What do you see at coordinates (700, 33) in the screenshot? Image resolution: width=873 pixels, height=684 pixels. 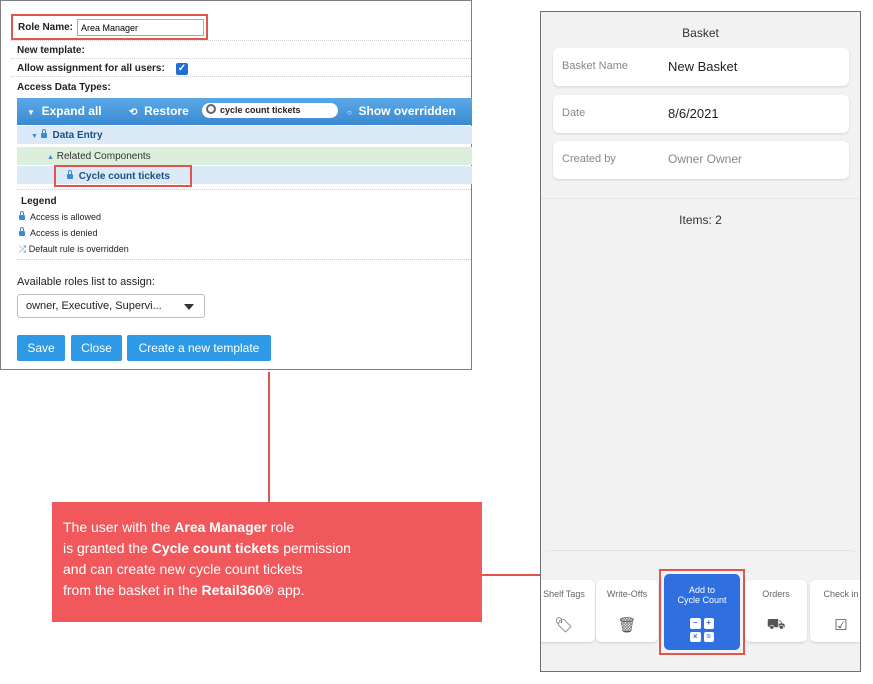 I see `page-title: Basket` at bounding box center [700, 33].